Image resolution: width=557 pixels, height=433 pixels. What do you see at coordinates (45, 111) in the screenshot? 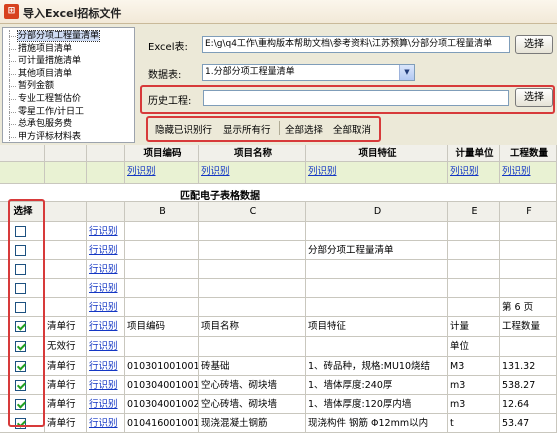
I see `tree-item: 零星工作/计日工` at bounding box center [45, 111].